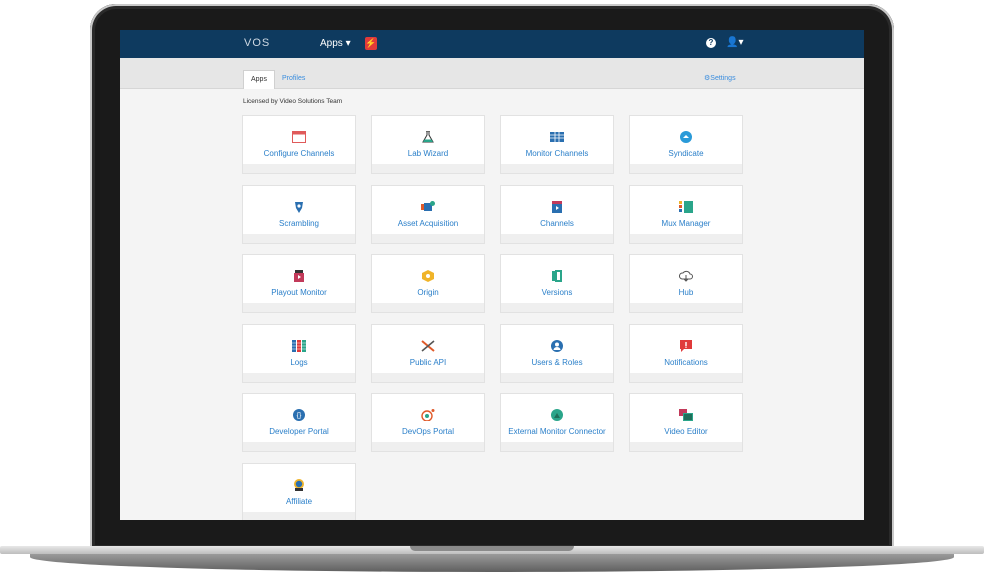 This screenshot has height=574, width=984. I want to click on affiliate-icon, so click(299, 484).